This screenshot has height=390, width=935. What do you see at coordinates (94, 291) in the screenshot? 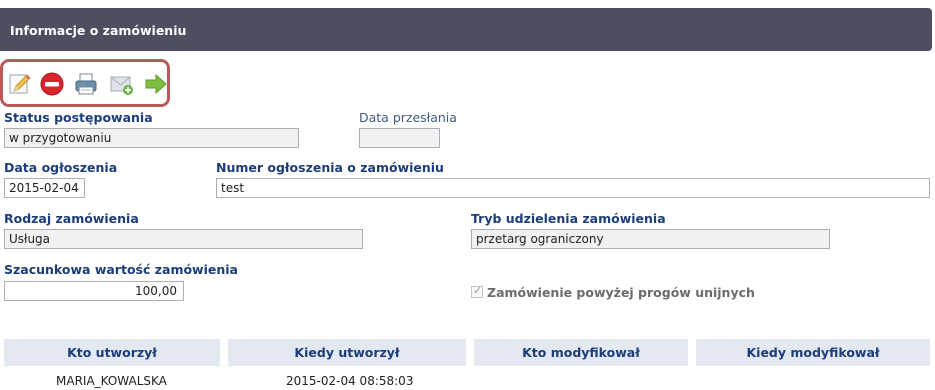
I see `estimated-value-field: 100,00` at bounding box center [94, 291].